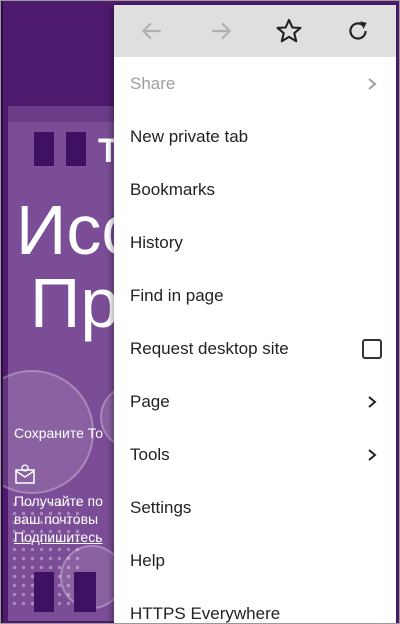 The image size is (400, 624). I want to click on menu-item-label: Settings, so click(161, 507).